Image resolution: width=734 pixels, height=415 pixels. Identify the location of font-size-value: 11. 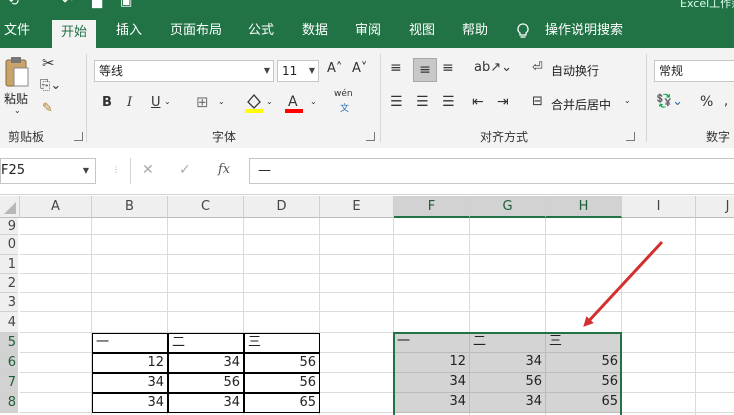
(290, 71).